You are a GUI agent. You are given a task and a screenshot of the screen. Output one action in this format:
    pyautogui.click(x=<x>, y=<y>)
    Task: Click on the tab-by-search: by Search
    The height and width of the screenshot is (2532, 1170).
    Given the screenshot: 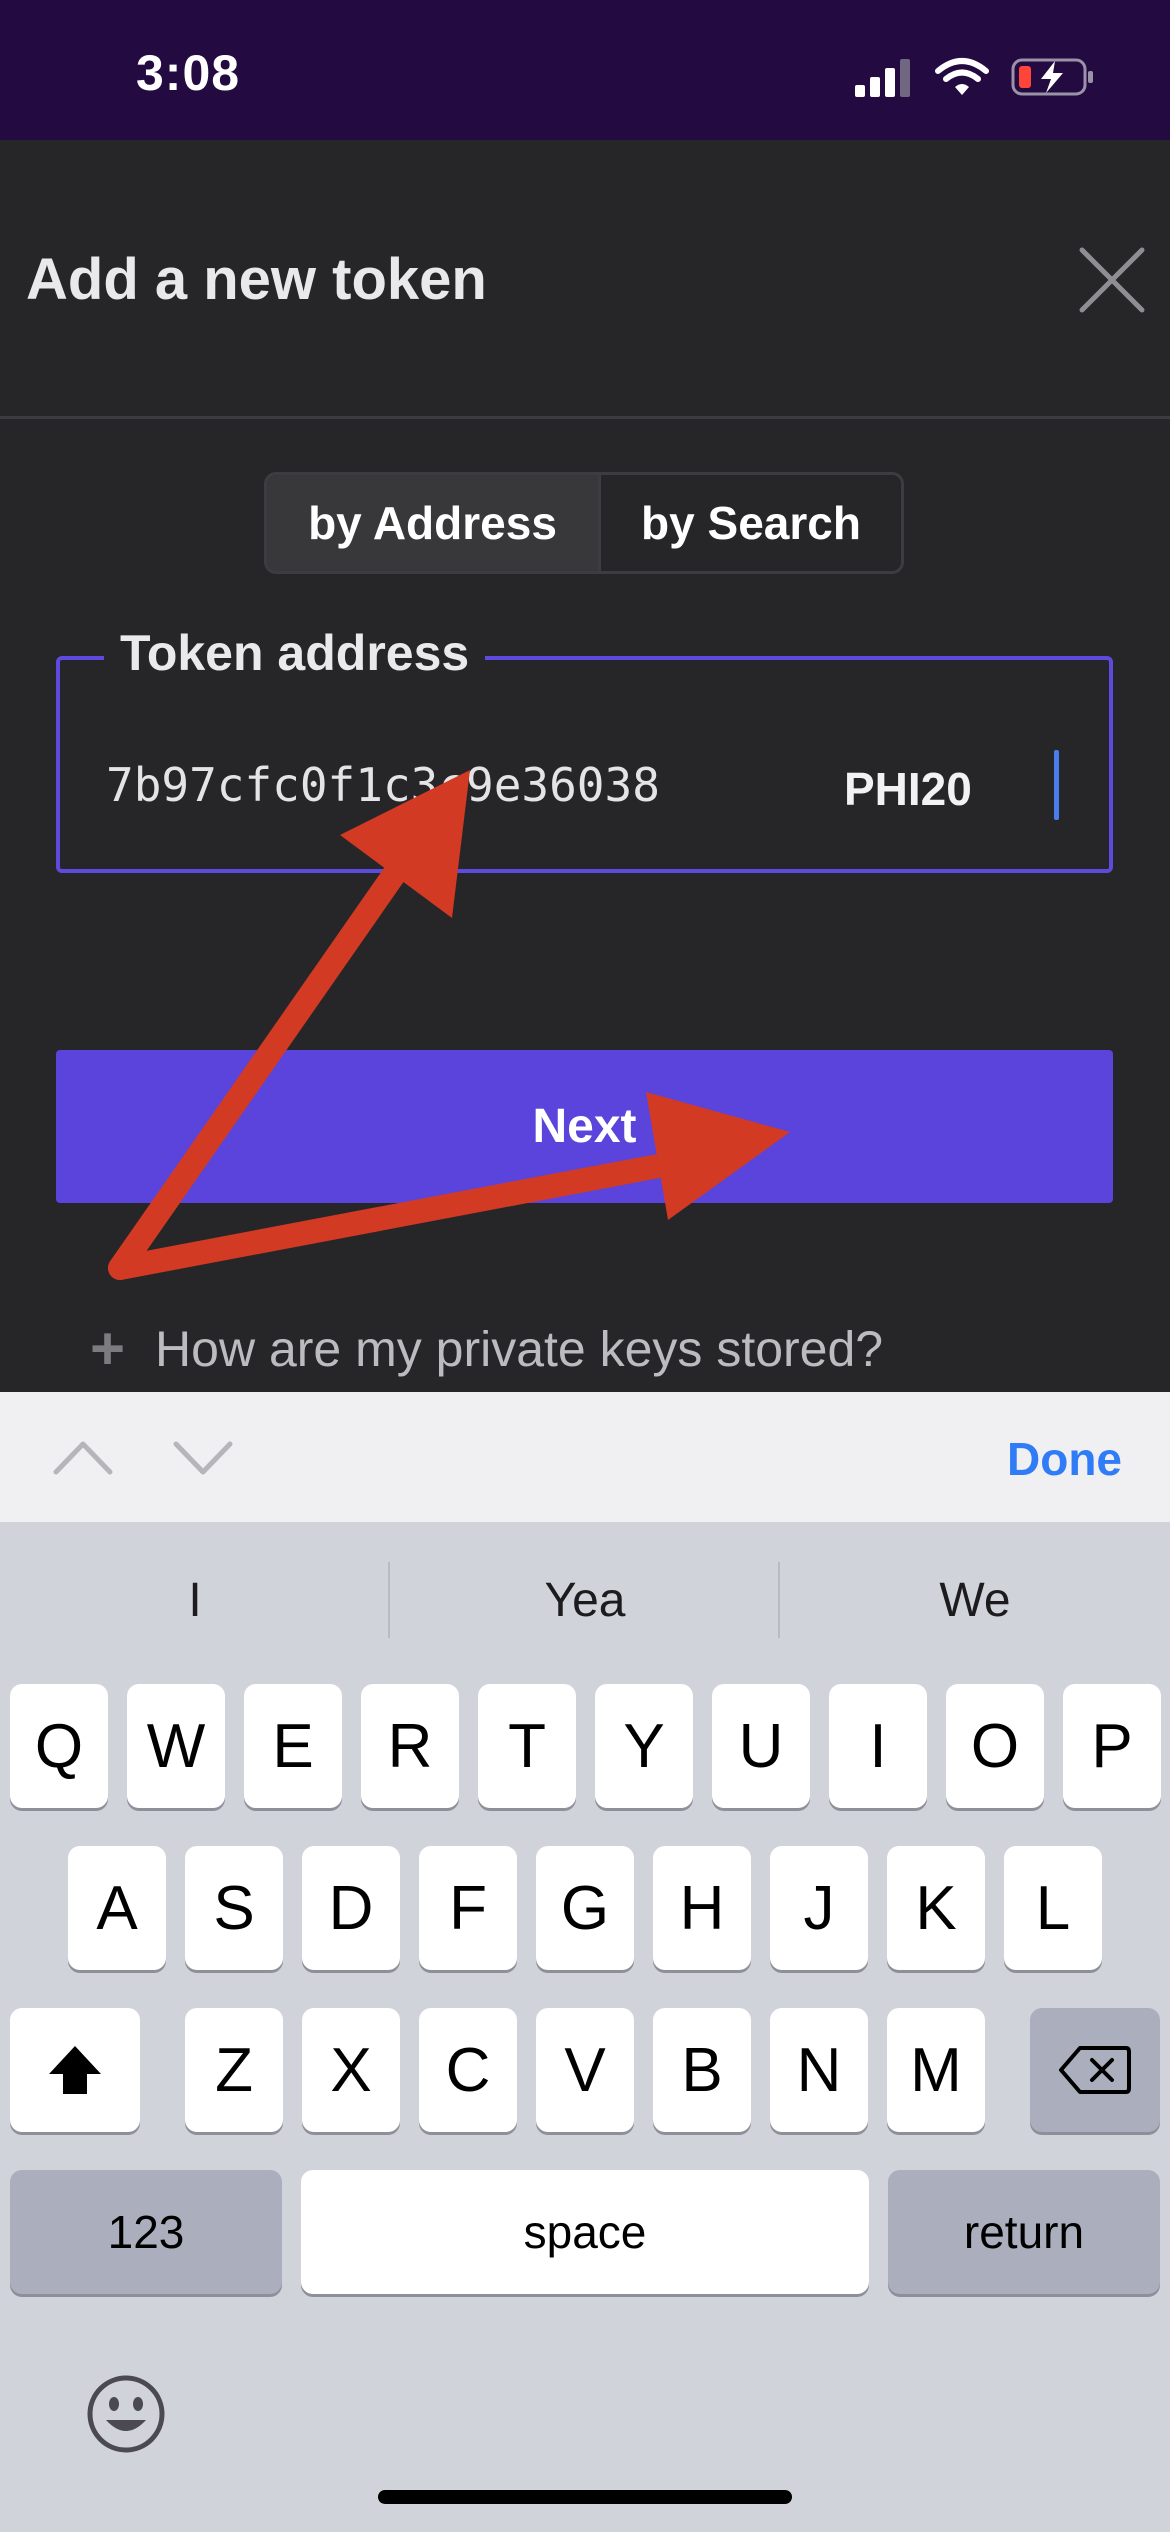 What is the action you would take?
    pyautogui.click(x=751, y=523)
    